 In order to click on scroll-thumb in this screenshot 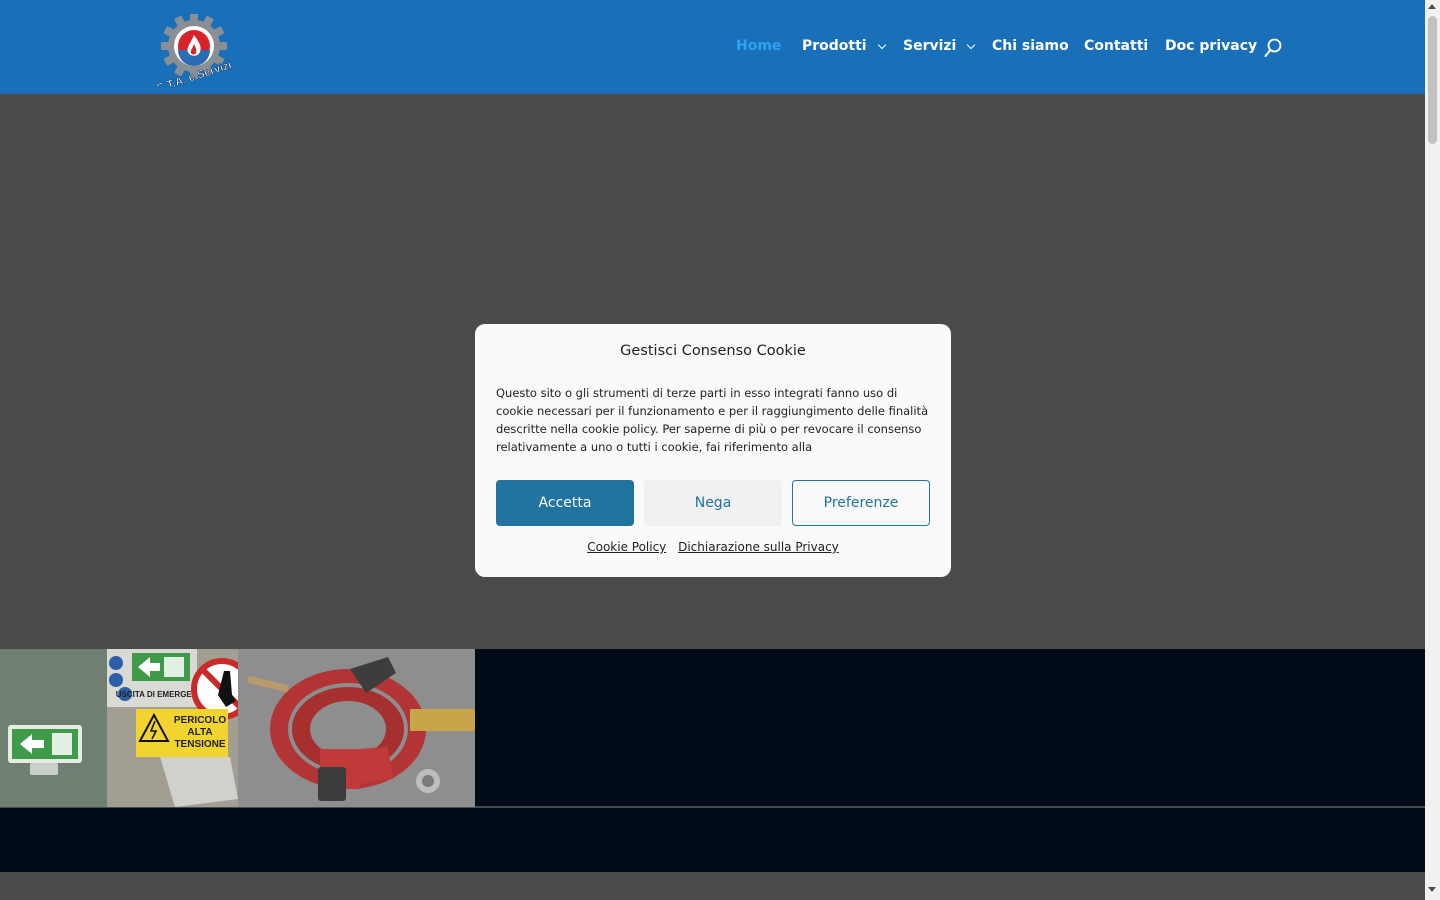, I will do `click(1432, 80)`.